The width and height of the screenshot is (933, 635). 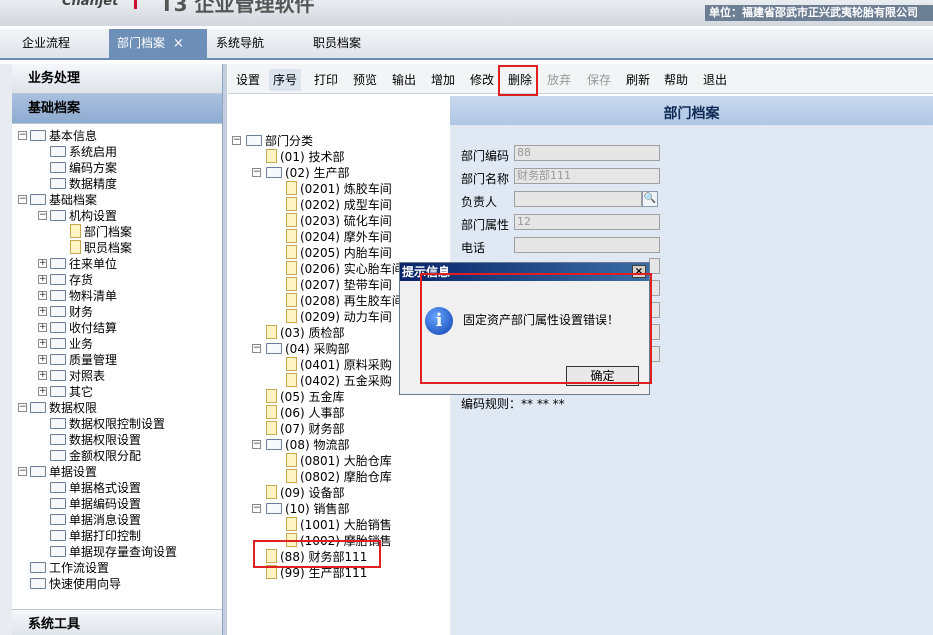 I want to click on sidebar-tree-item: 系统启用, so click(x=83, y=152).